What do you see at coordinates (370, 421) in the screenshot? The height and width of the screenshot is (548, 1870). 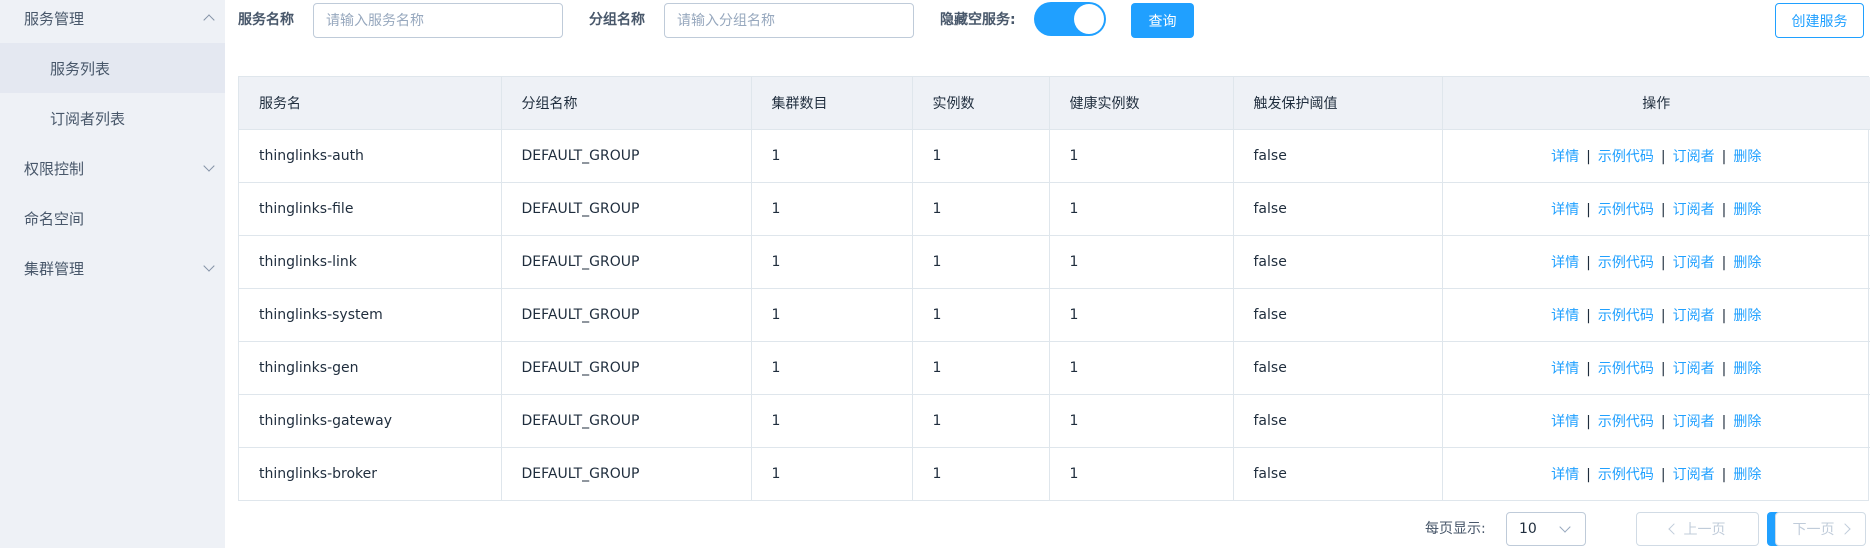 I see `service-name-cell: thinglinks-gateway` at bounding box center [370, 421].